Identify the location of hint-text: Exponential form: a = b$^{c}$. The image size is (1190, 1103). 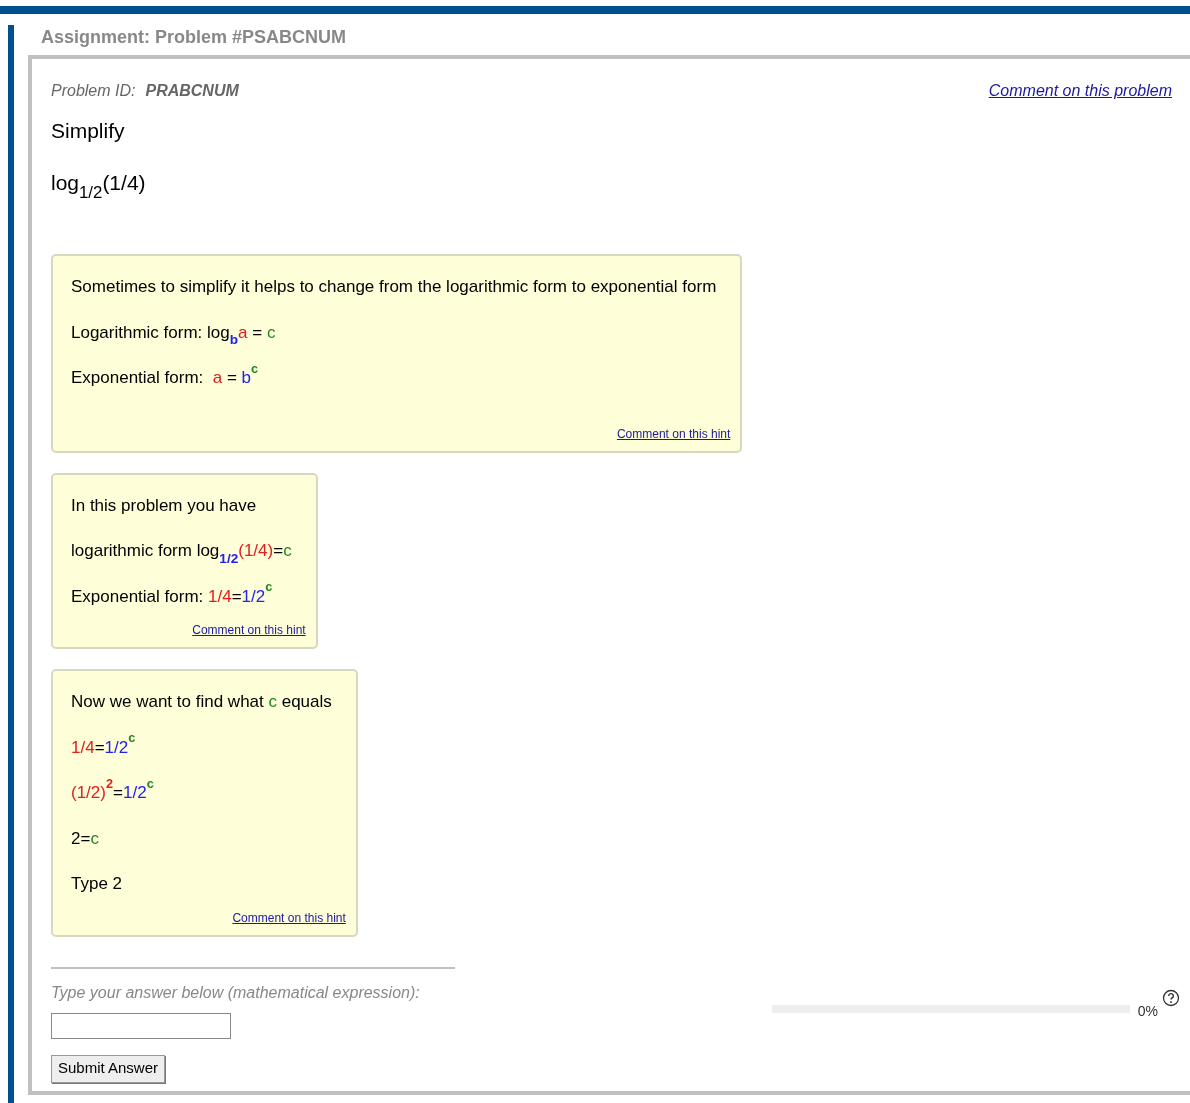
(165, 377).